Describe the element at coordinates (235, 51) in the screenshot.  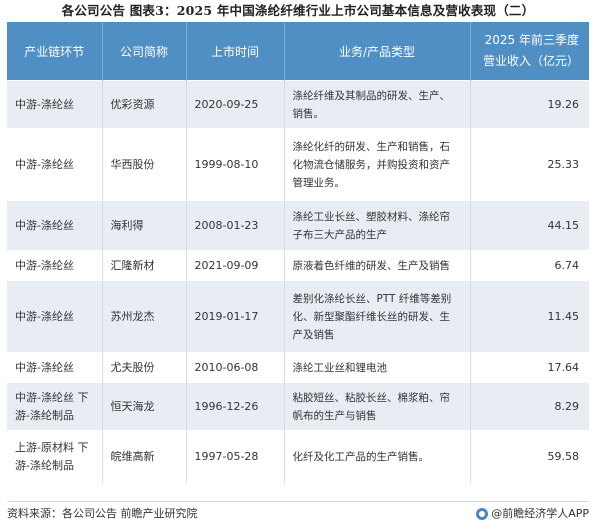
I see `header-listed: 上市时间` at that location.